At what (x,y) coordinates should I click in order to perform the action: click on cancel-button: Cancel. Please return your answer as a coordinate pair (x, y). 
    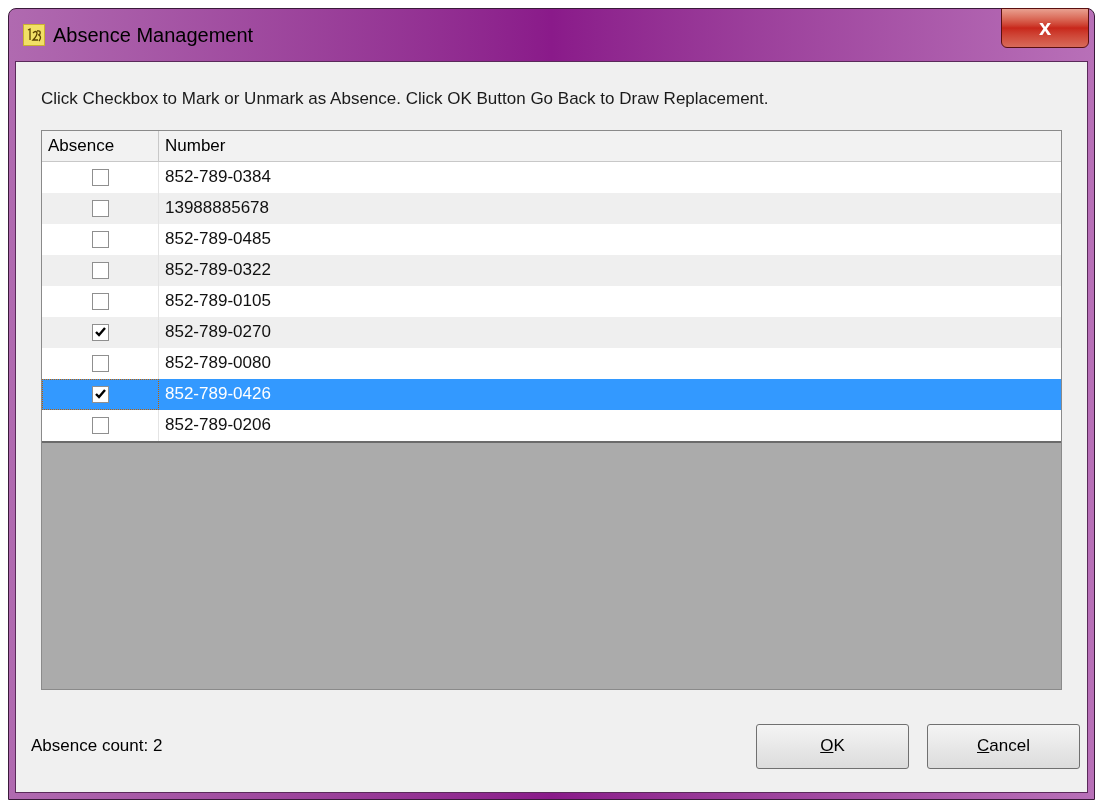
    Looking at the image, I should click on (1003, 746).